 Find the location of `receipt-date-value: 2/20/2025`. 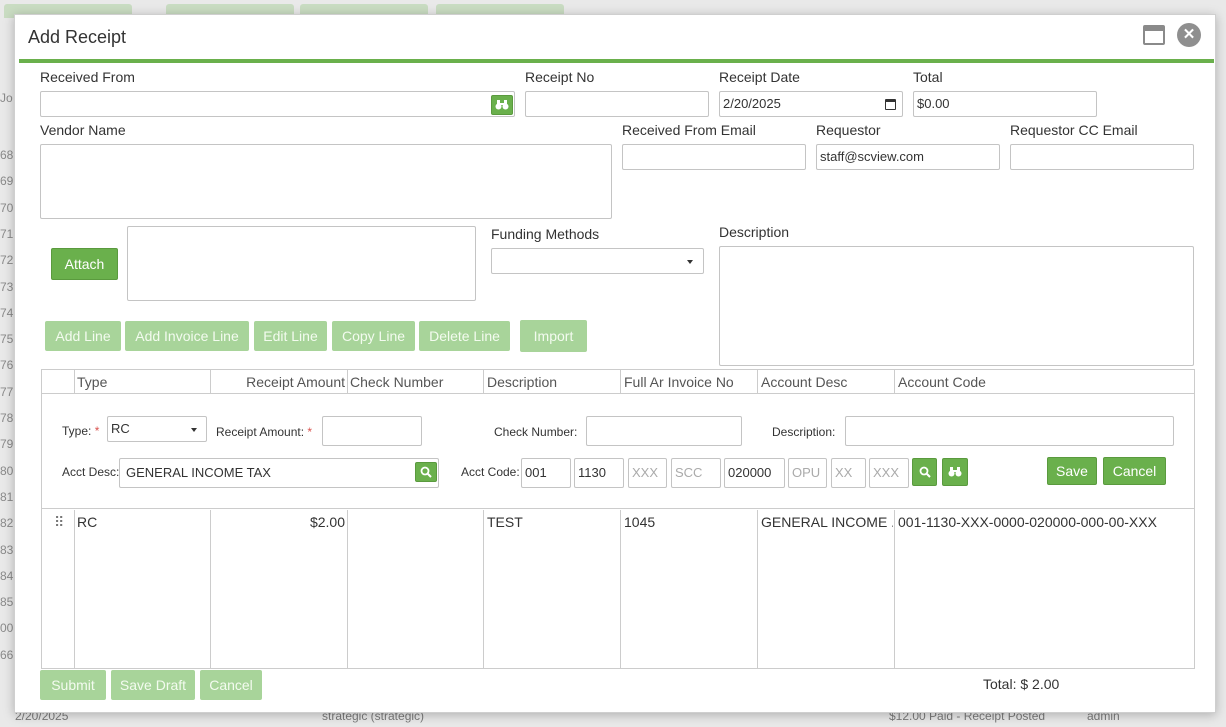

receipt-date-value: 2/20/2025 is located at coordinates (752, 103).